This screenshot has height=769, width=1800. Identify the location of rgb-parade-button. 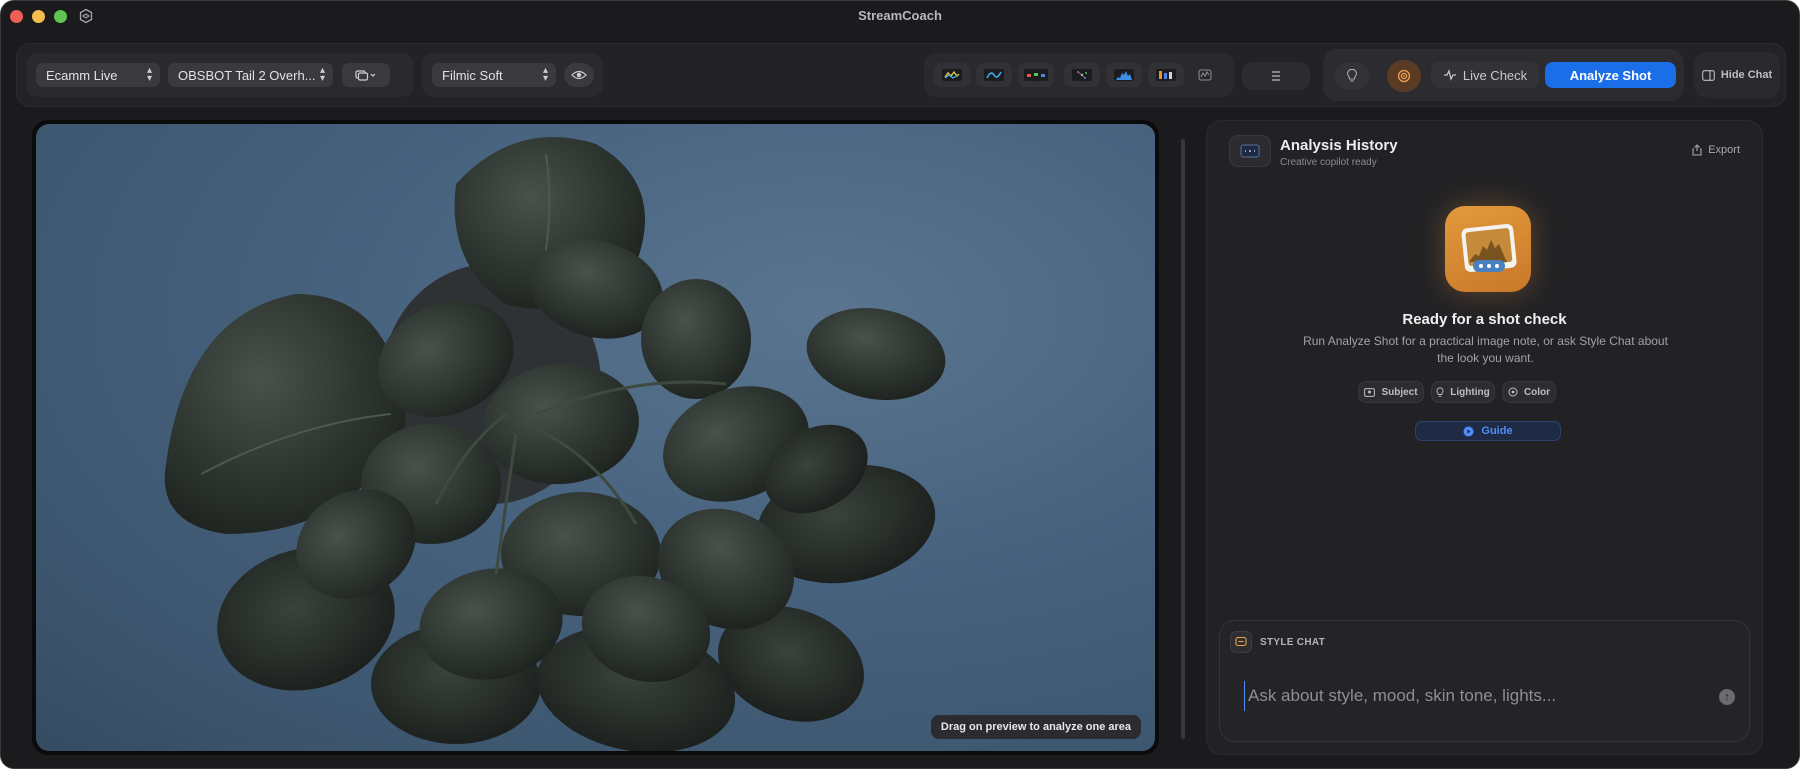
(1036, 75).